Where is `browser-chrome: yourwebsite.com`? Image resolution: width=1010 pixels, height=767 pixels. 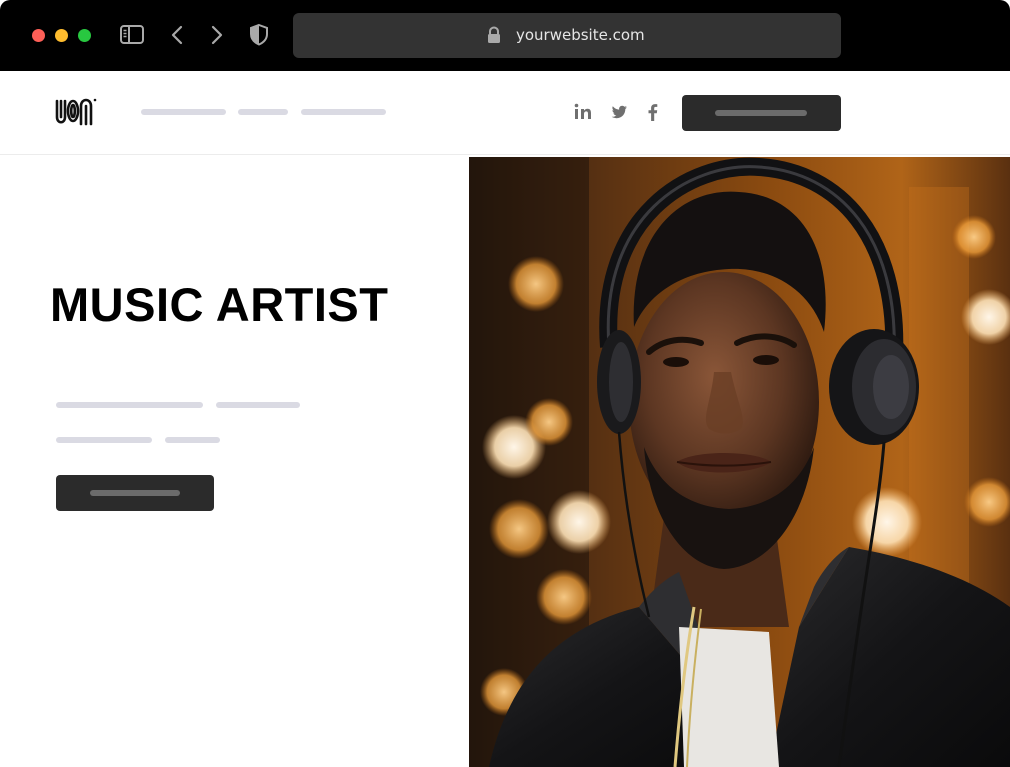
browser-chrome: yourwebsite.com is located at coordinates (505, 35).